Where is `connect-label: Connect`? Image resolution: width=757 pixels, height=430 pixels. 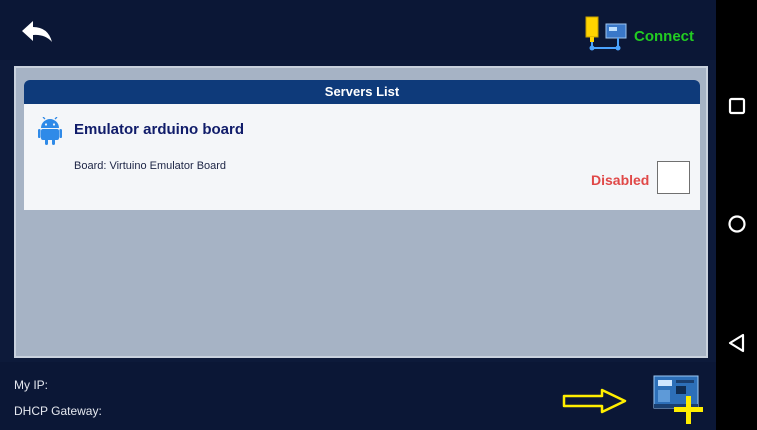
connect-label: Connect is located at coordinates (664, 36).